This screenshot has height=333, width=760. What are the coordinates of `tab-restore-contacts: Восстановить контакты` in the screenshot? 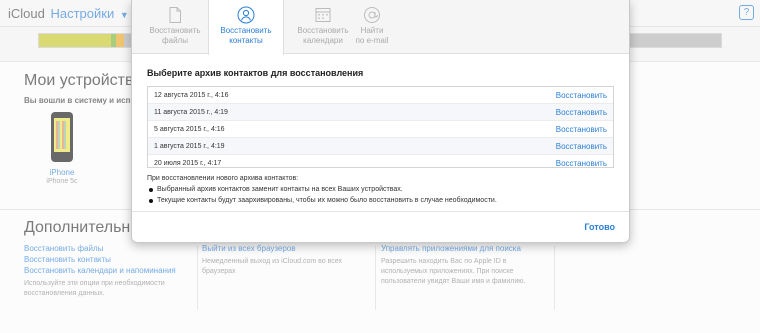 It's located at (246, 27).